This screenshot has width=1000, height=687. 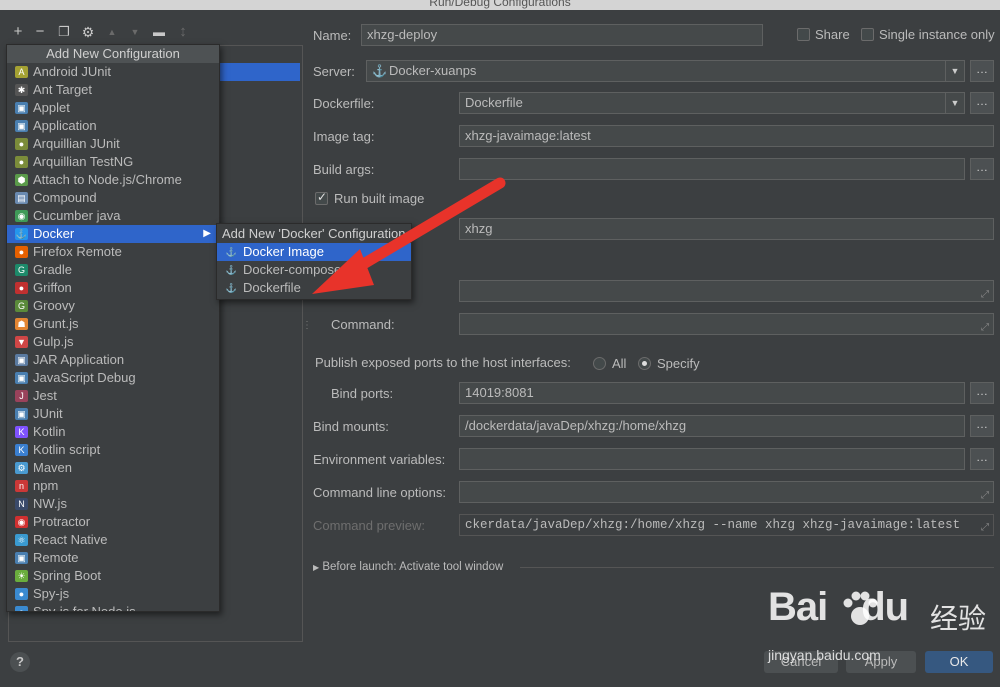 I want to click on apply-button: Apply, so click(x=881, y=662).